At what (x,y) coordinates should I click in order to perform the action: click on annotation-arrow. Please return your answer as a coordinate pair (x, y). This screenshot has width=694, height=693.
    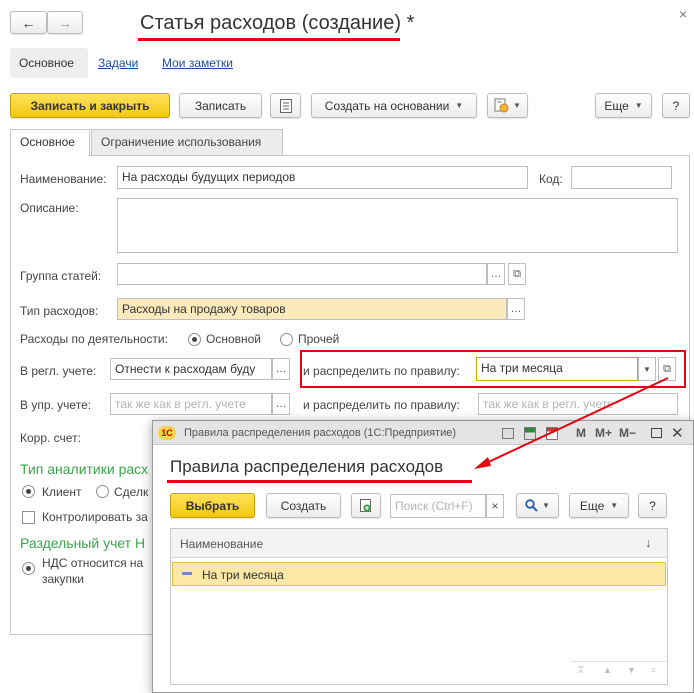
    Looking at the image, I should click on (571, 423).